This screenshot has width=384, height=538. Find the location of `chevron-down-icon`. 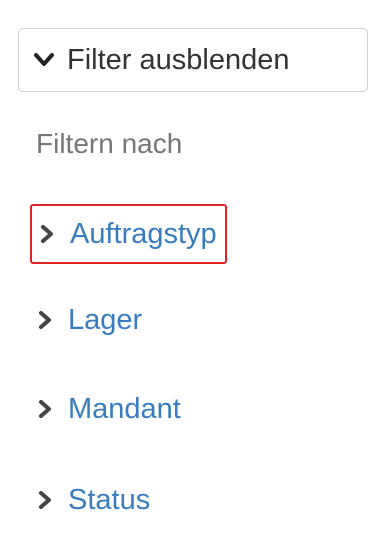

chevron-down-icon is located at coordinates (44, 60).